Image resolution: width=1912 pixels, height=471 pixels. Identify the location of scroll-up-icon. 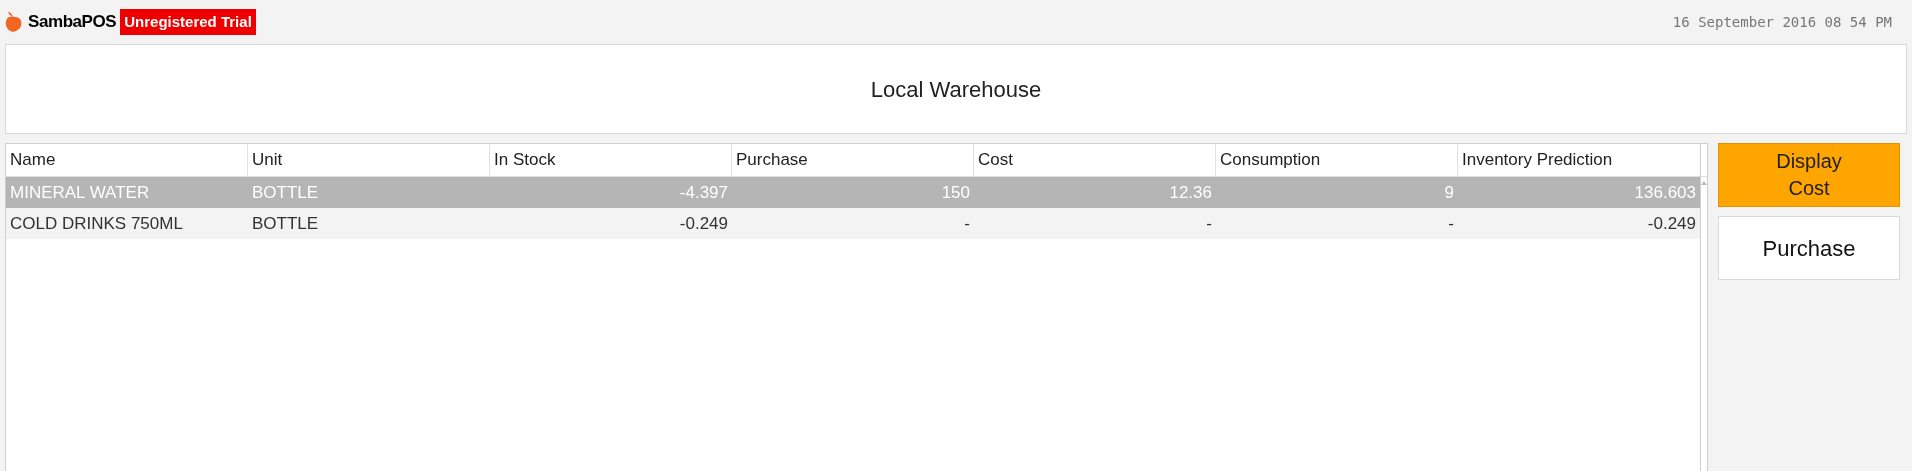
(1704, 183).